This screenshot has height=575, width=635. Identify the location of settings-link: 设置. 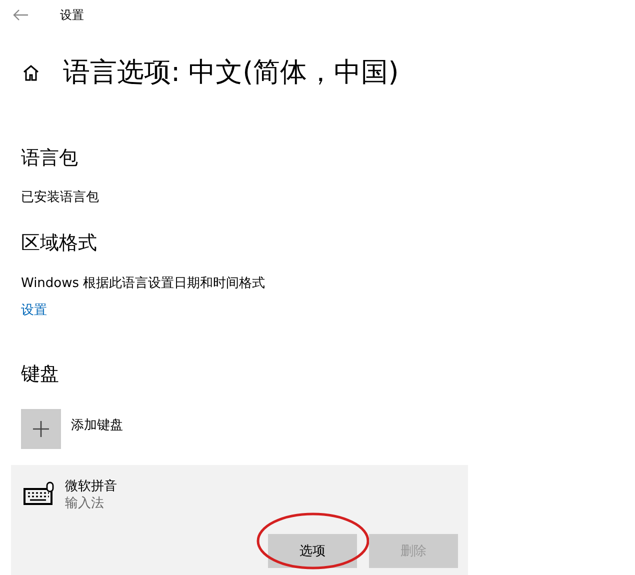
(34, 311).